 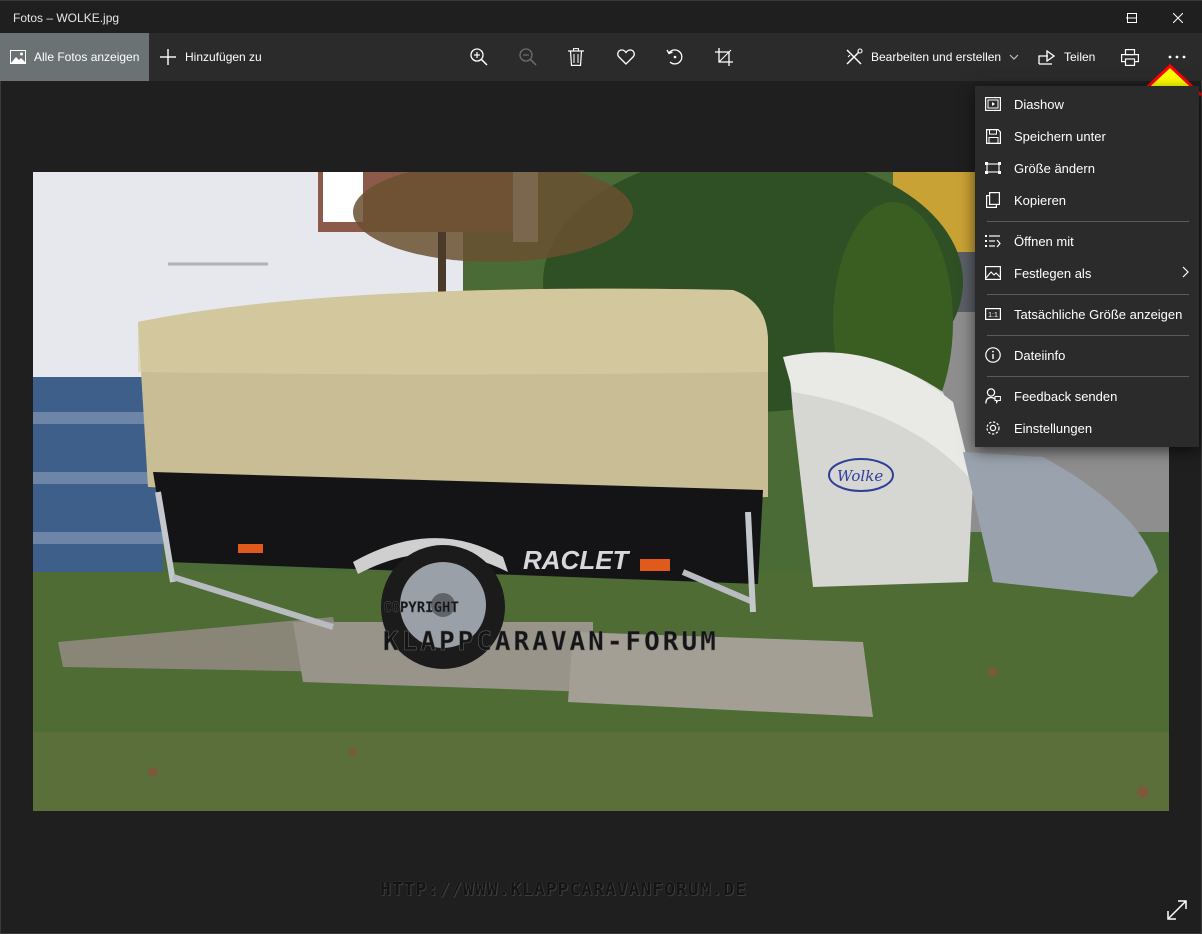 I want to click on menu-item-file-info: Dateiinfo, so click(x=1087, y=355).